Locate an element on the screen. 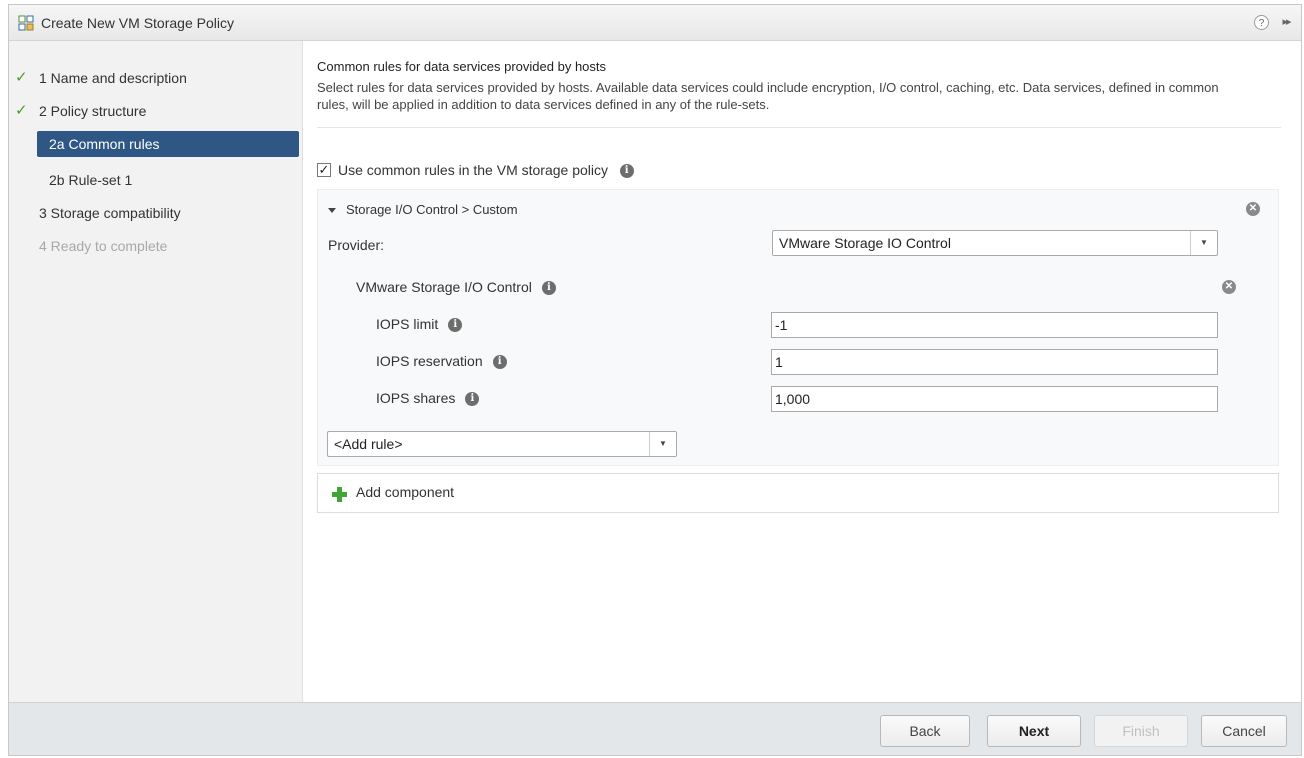 Image resolution: width=1304 pixels, height=758 pixels. component-header-label: Storage I/O Control > Custom is located at coordinates (432, 209).